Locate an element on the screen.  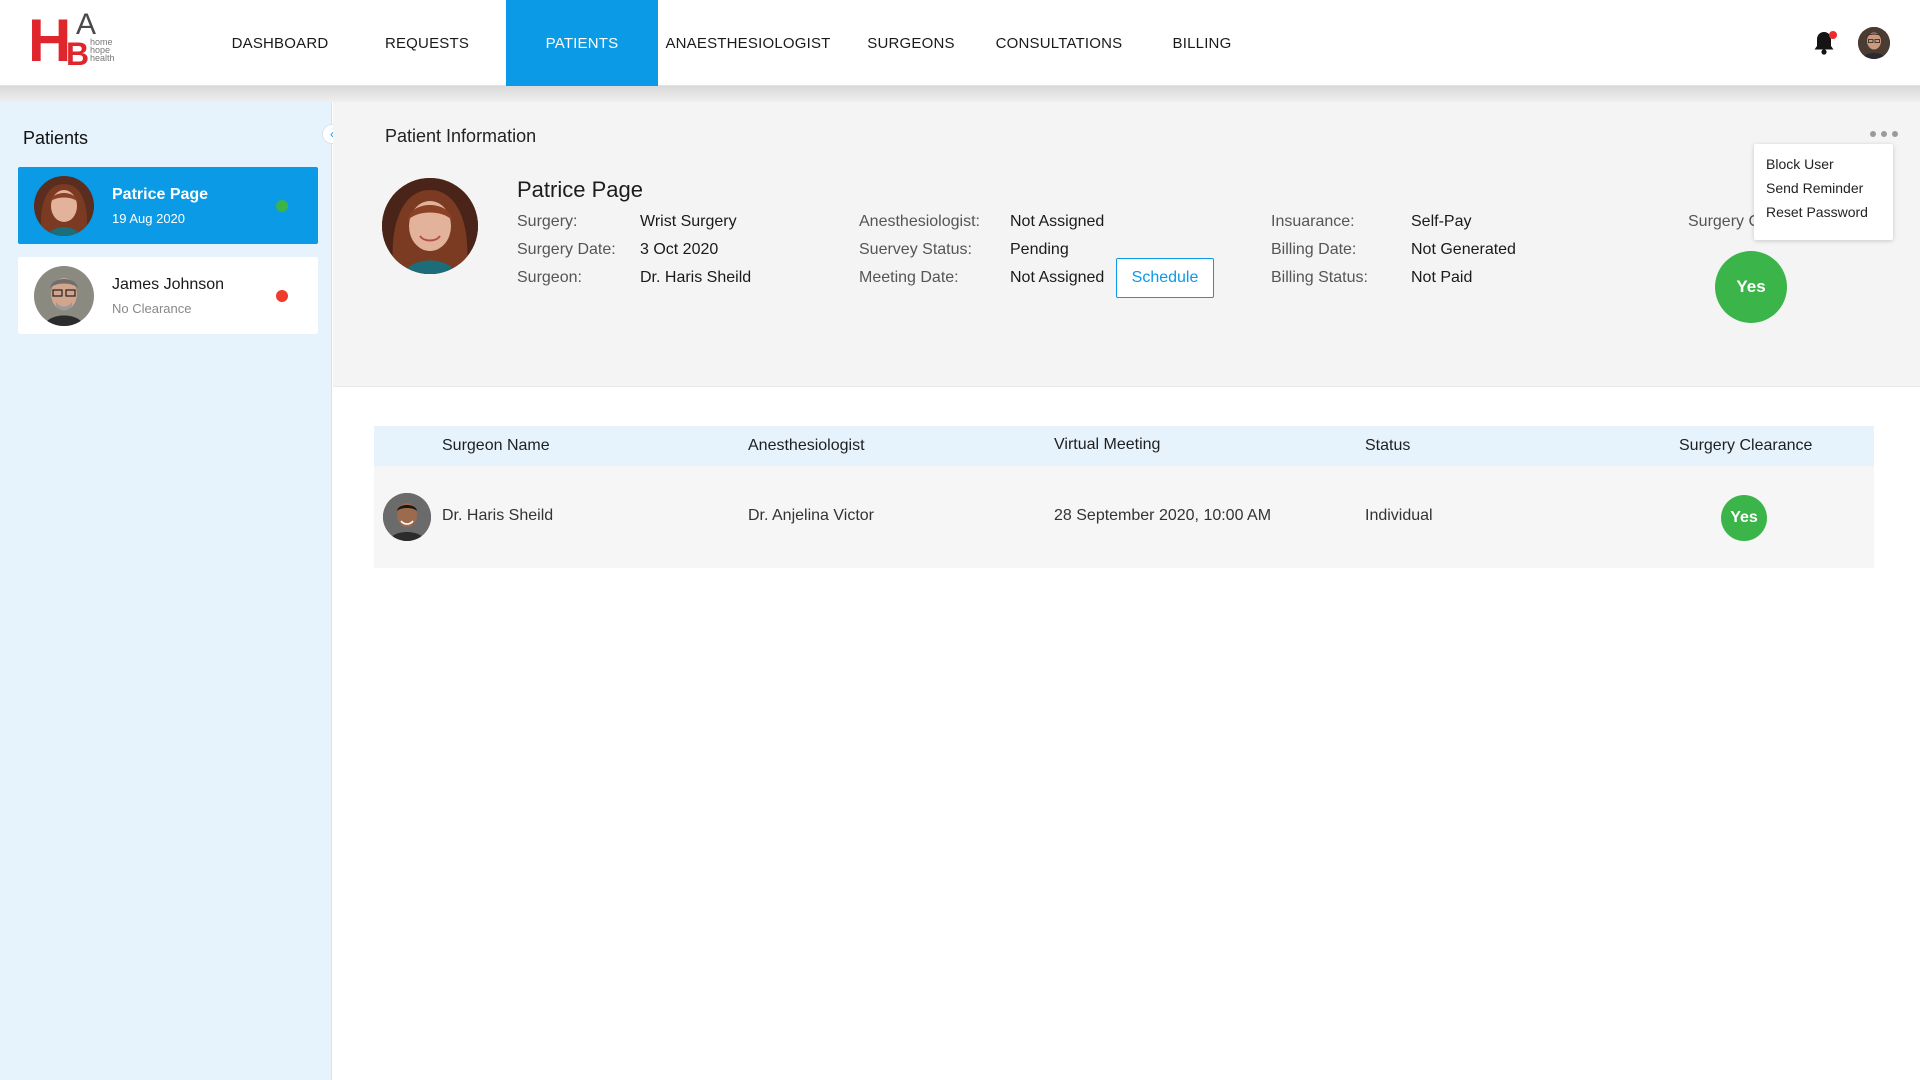
survey-status-label: Suervey Status: is located at coordinates (915, 249).